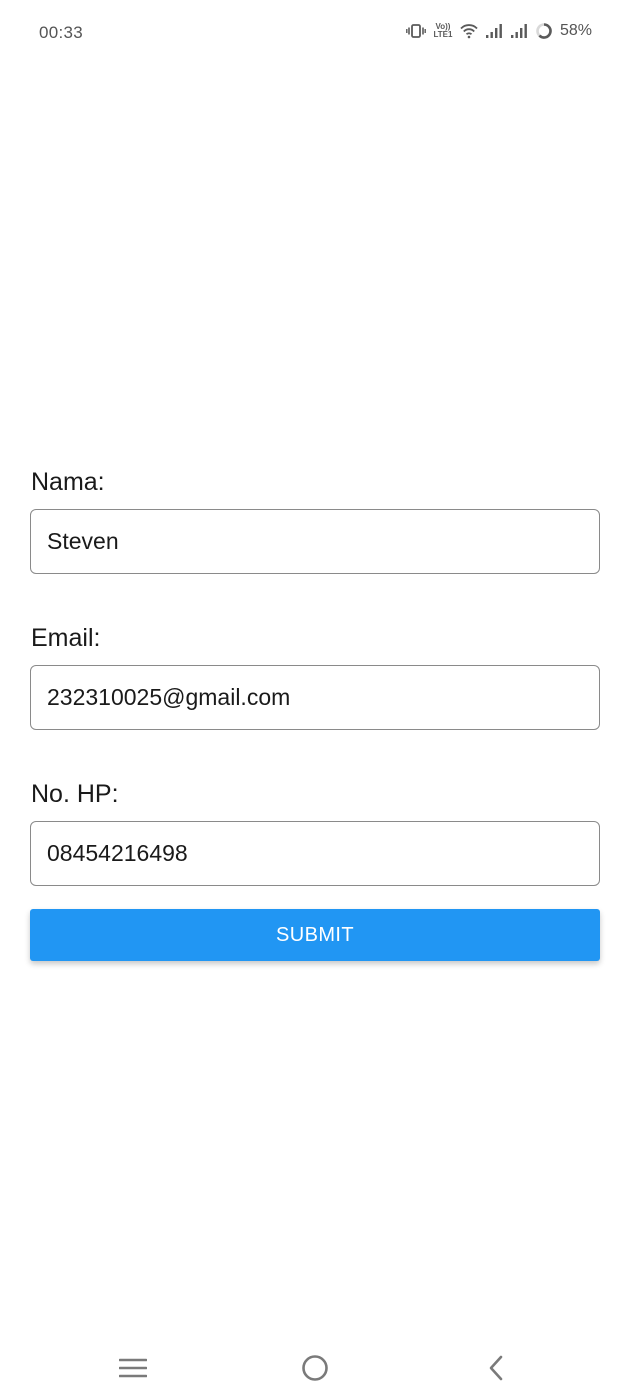 The image size is (630, 1400). Describe the element at coordinates (544, 31) in the screenshot. I see `battery-icon` at that location.